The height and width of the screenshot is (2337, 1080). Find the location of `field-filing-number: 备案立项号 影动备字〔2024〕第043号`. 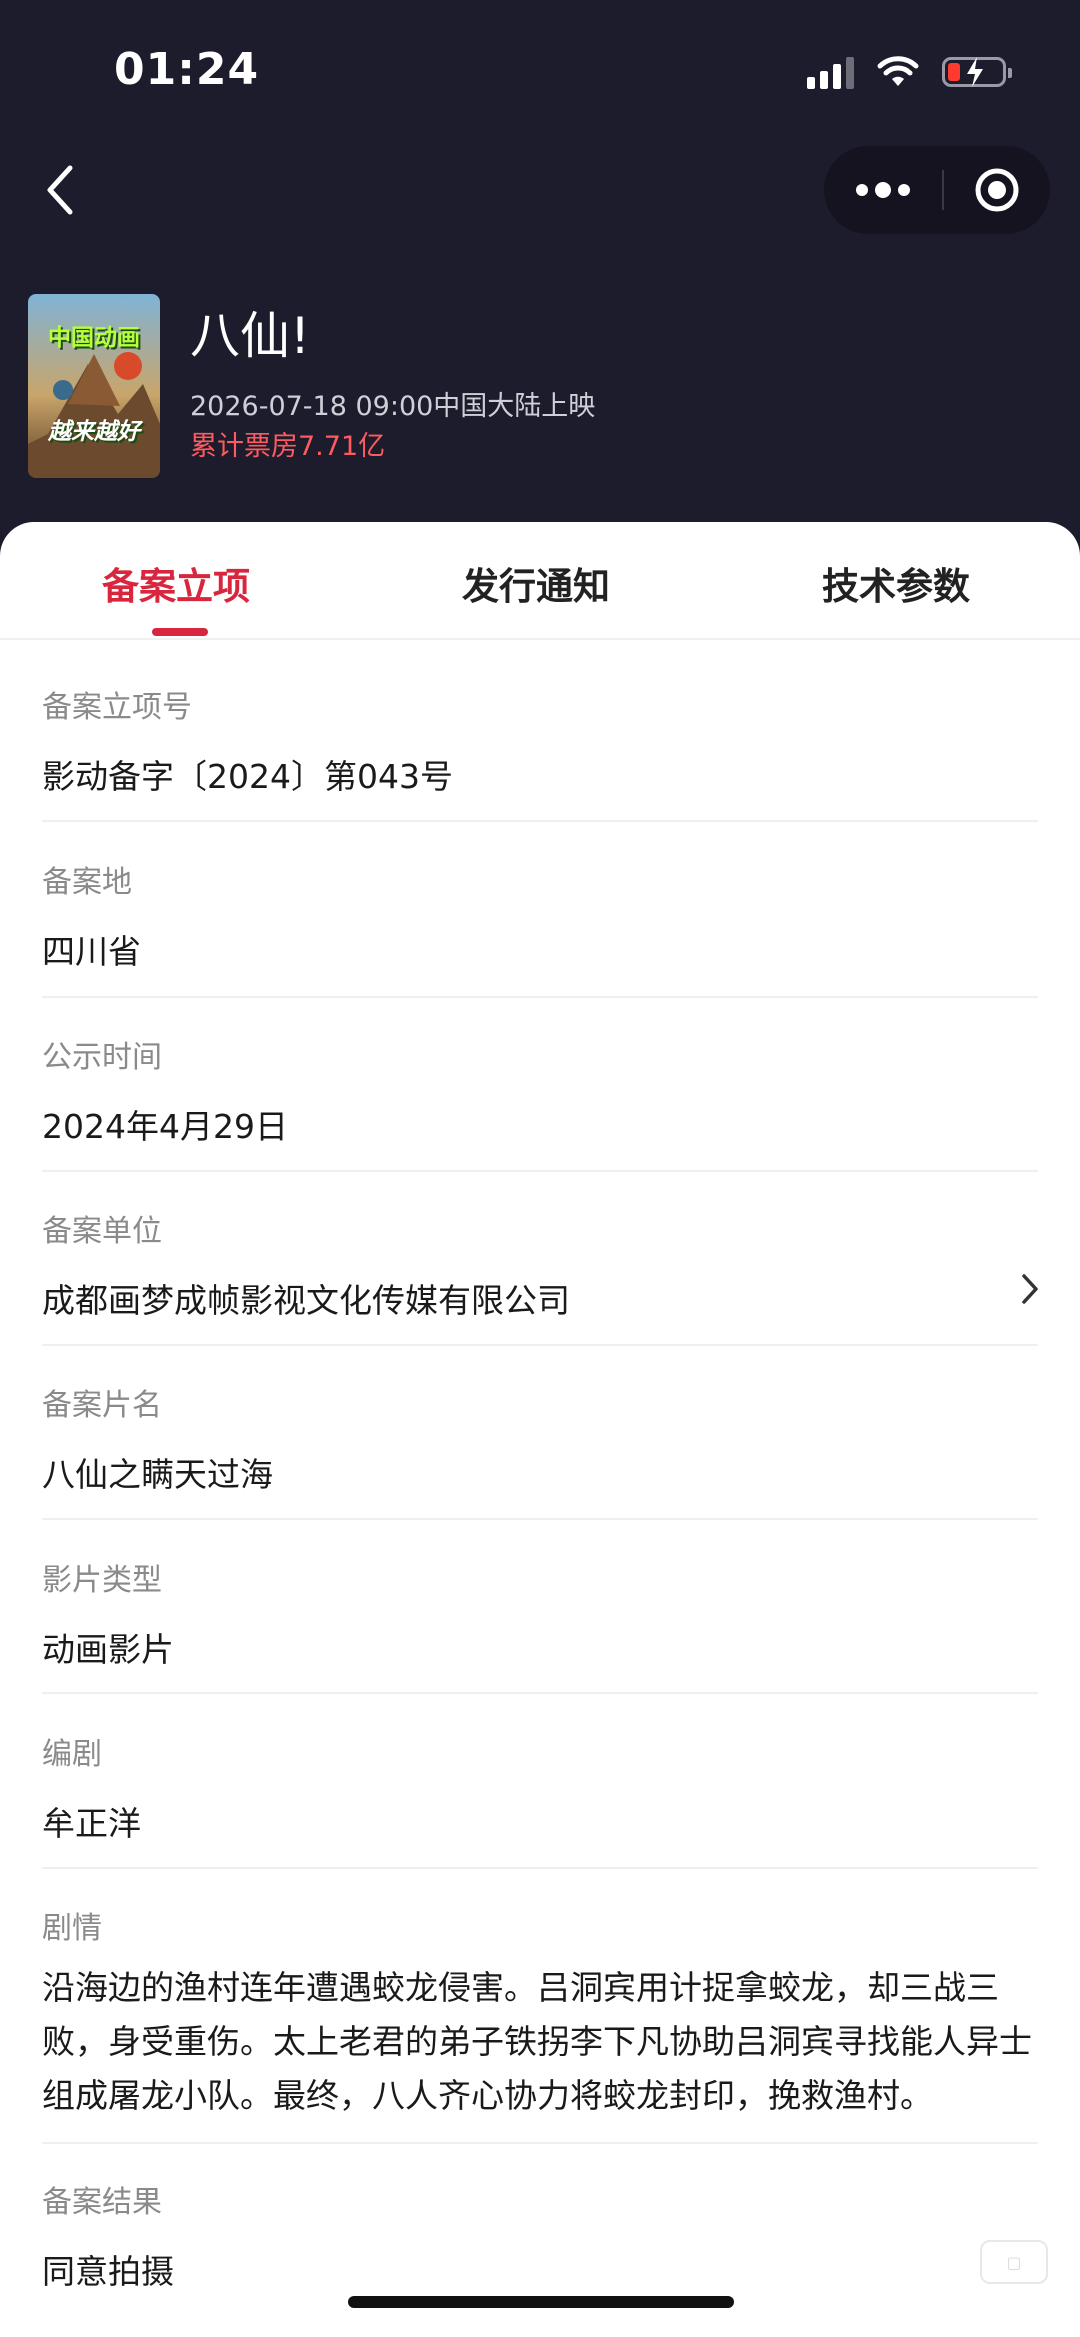

field-filing-number: 备案立项号 影动备字〔2024〕第043号 is located at coordinates (540, 740).